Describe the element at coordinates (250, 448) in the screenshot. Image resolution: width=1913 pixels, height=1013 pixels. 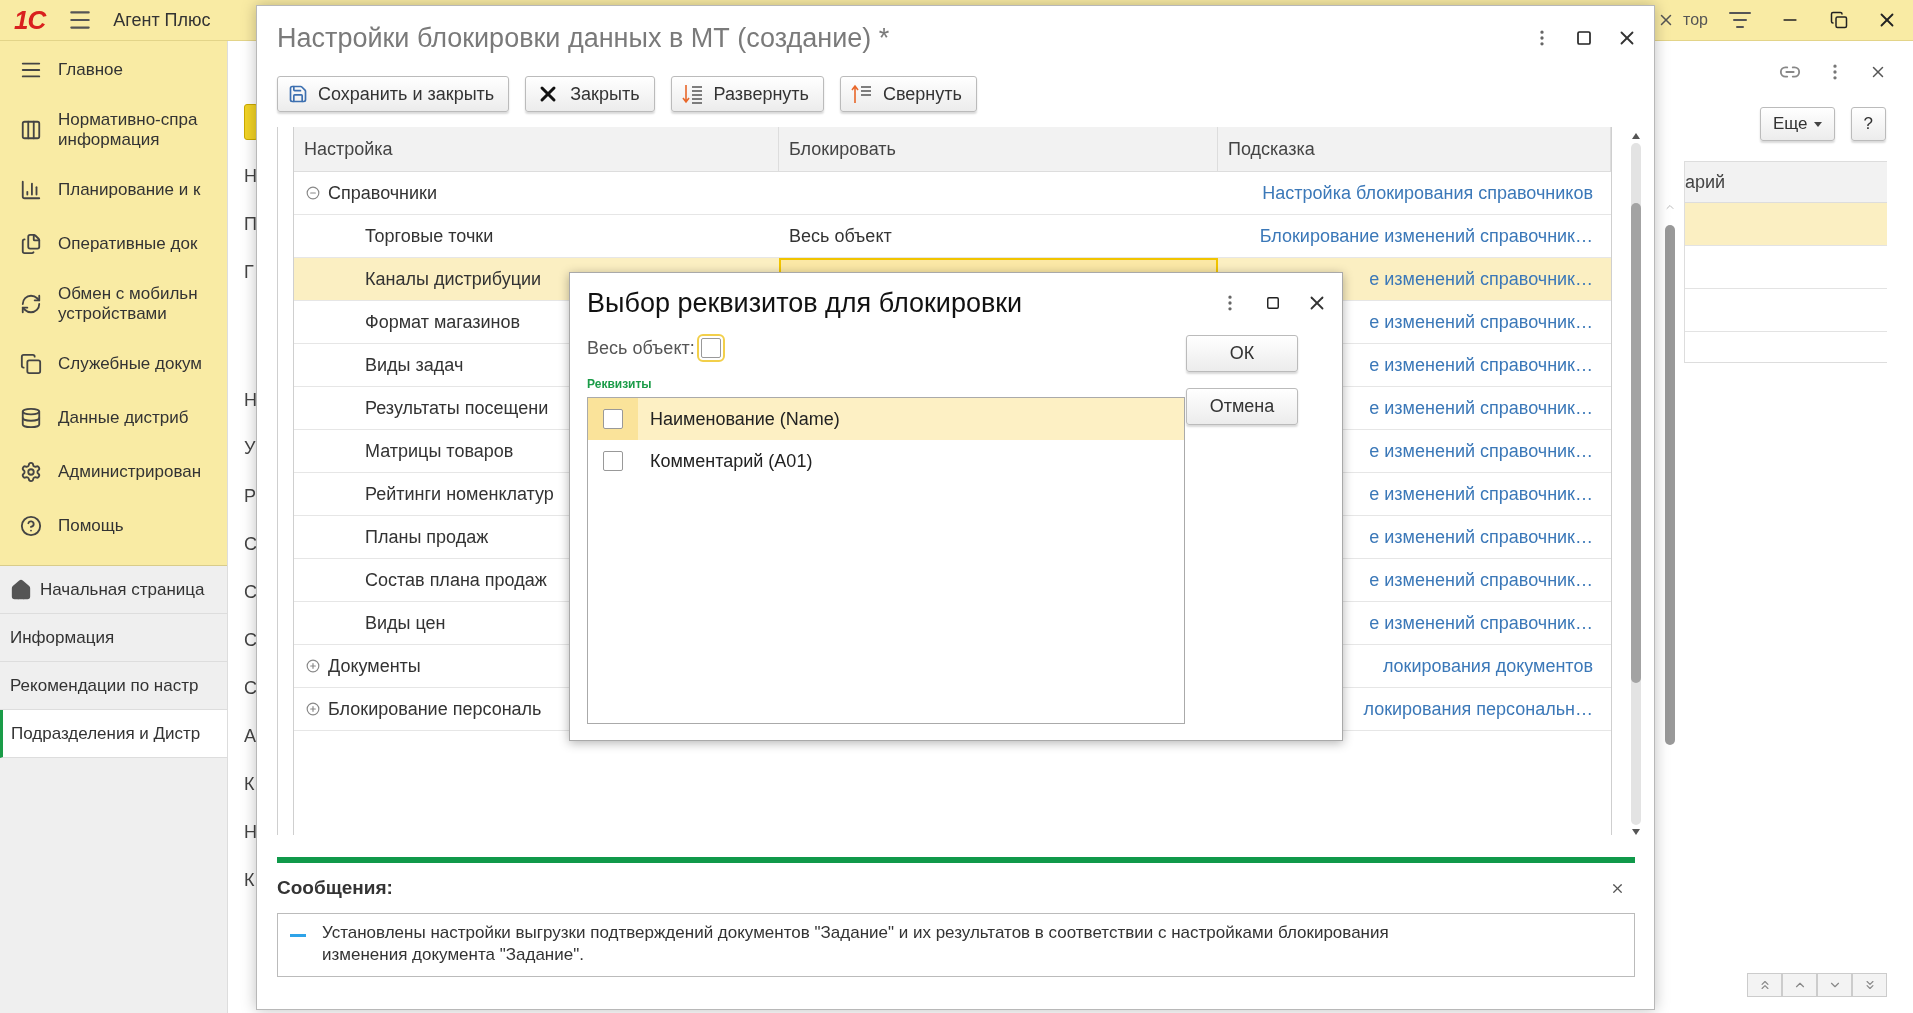
I see `form-label-fragment: У` at that location.